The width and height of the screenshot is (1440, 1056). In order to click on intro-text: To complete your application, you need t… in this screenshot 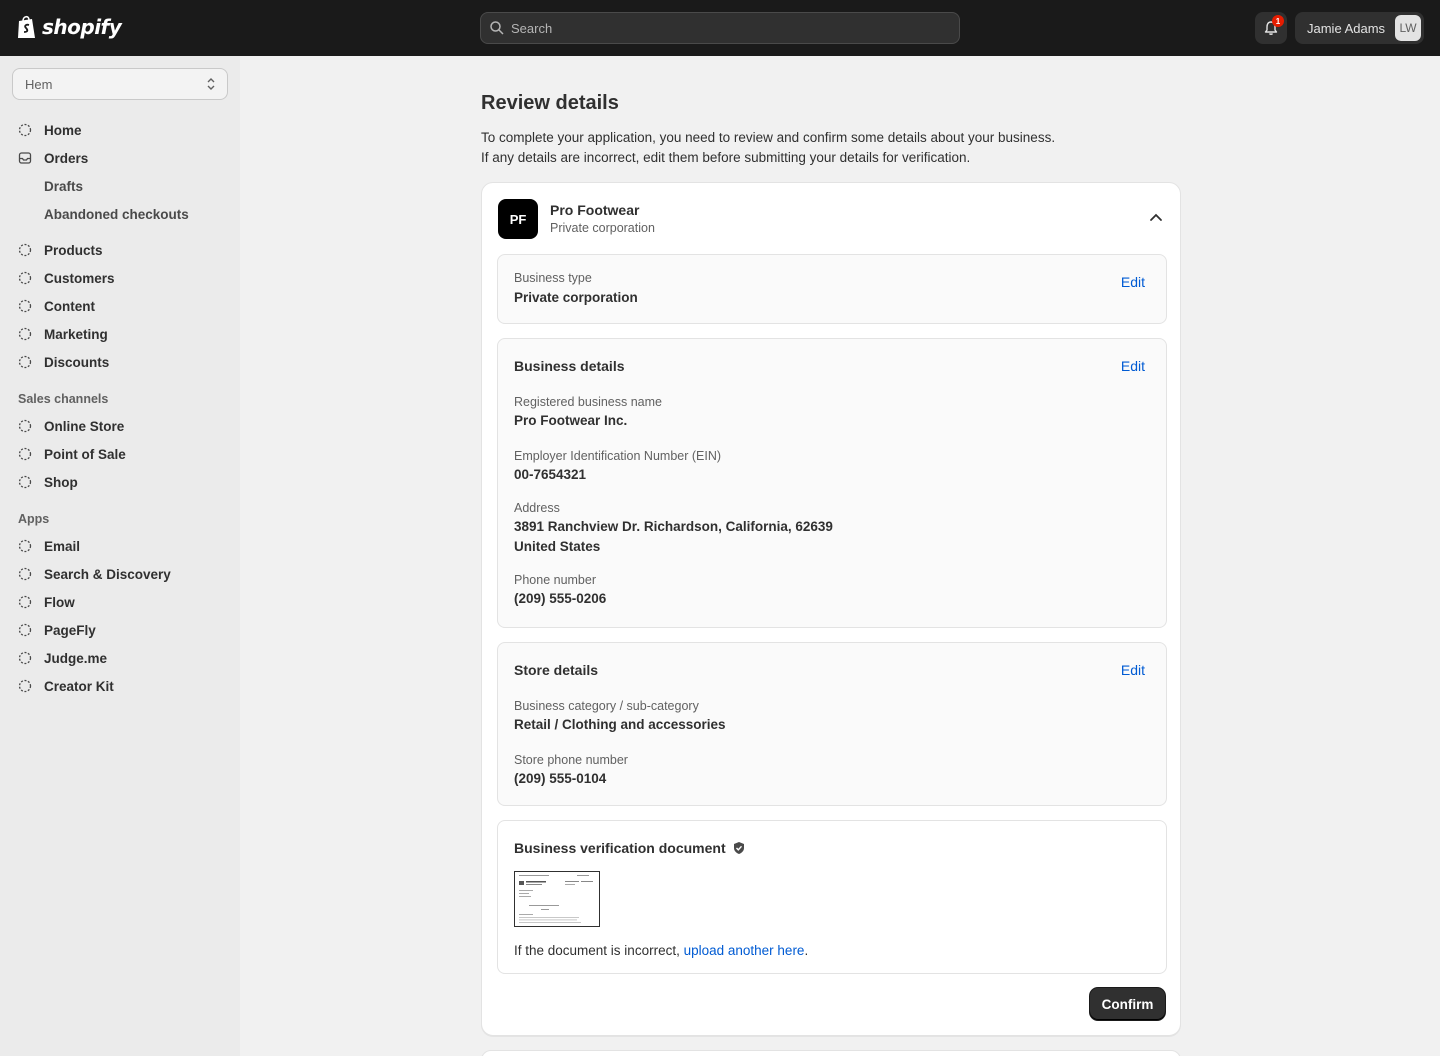, I will do `click(831, 148)`.